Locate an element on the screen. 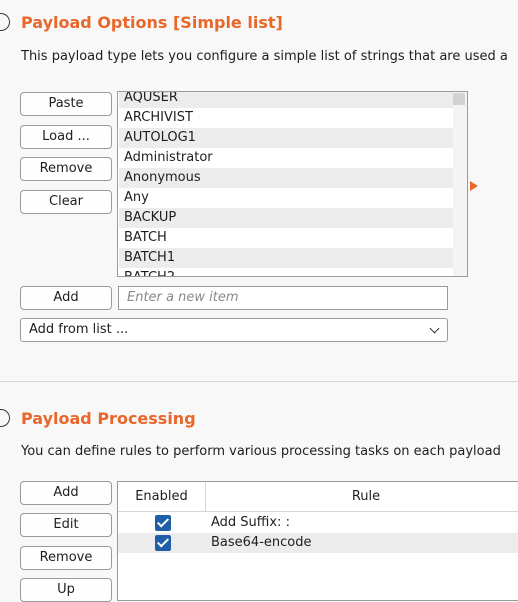 The height and width of the screenshot is (602, 518). payload-processing-title: Payload Processing is located at coordinates (108, 418).